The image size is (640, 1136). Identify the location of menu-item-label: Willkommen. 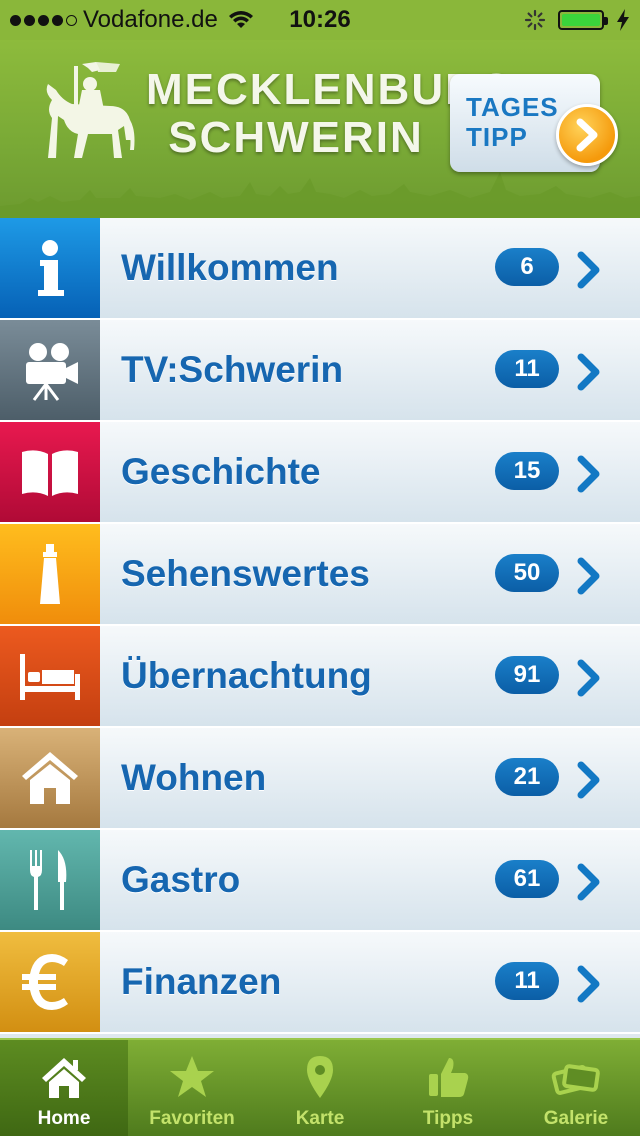
(230, 267).